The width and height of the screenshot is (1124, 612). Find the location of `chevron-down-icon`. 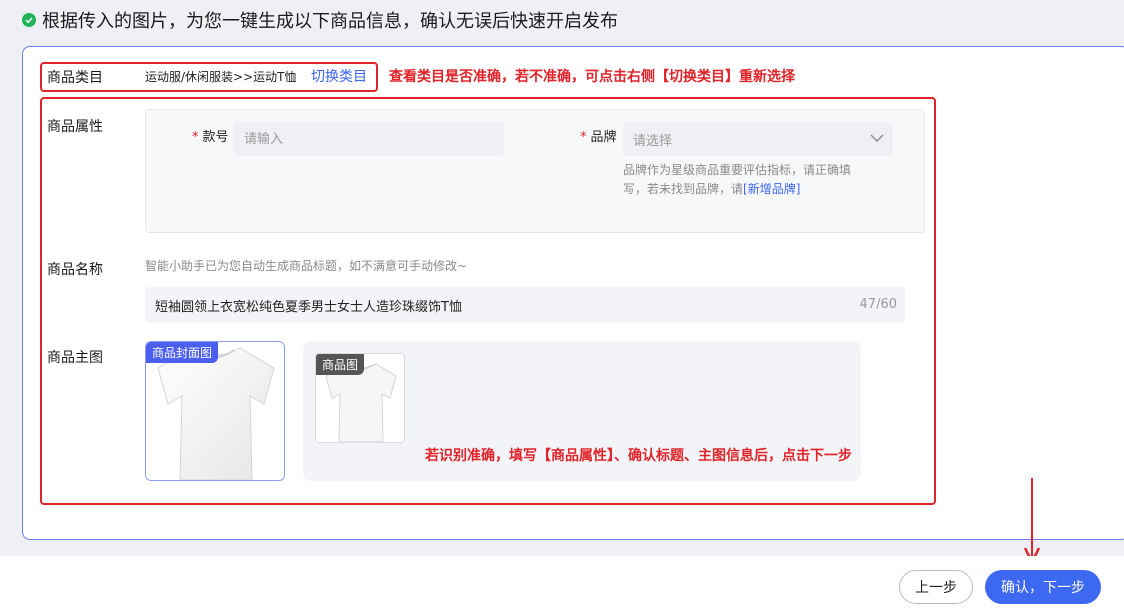

chevron-down-icon is located at coordinates (877, 138).